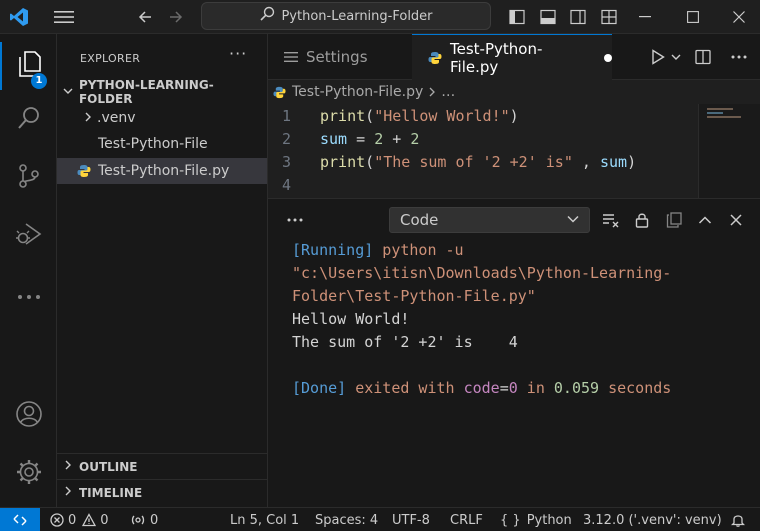 This screenshot has width=760, height=531. I want to click on split-editor-icon, so click(703, 57).